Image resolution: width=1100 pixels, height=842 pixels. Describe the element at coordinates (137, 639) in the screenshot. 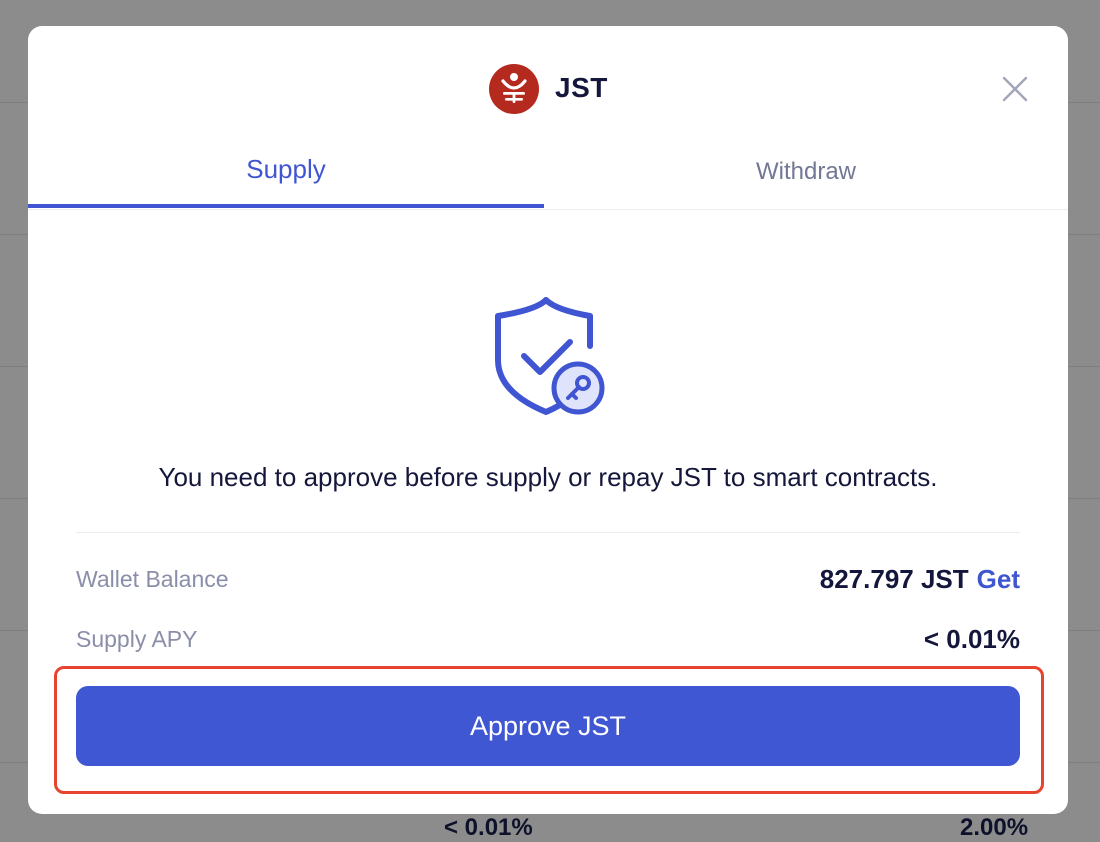

I see `supply-apy-label: Supply APY` at that location.